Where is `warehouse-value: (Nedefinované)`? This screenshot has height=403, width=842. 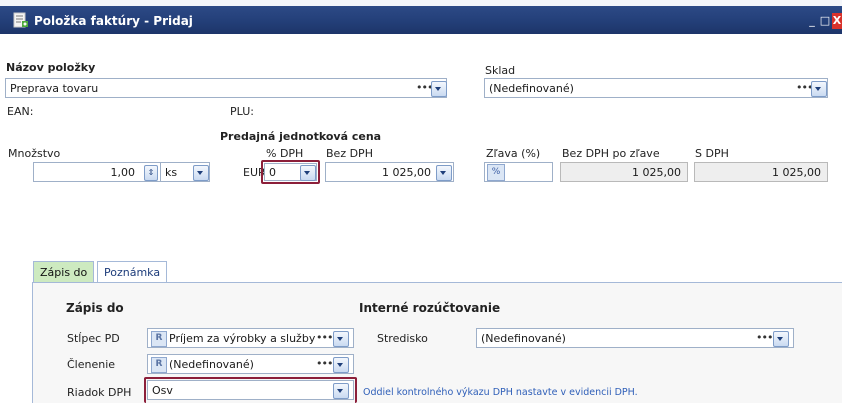
warehouse-value: (Nedefinované) is located at coordinates (531, 88).